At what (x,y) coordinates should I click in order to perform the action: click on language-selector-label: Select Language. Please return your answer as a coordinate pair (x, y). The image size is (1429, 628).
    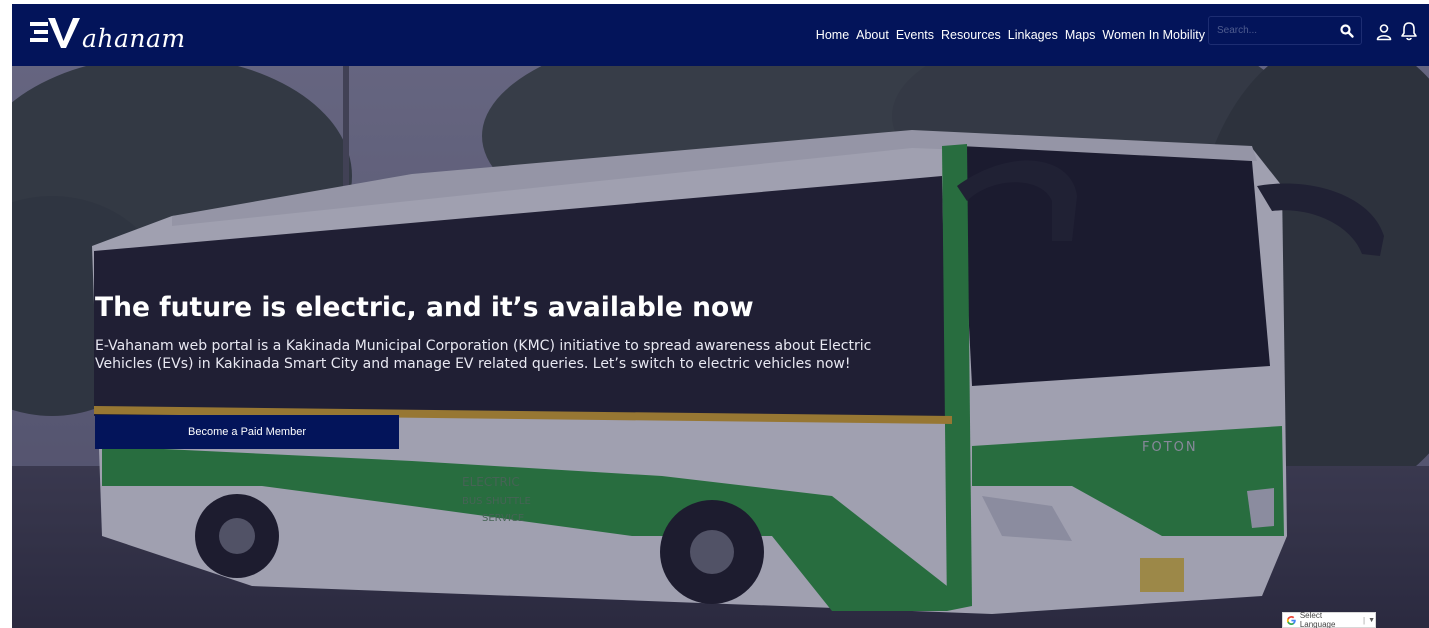
    Looking at the image, I should click on (1317, 619).